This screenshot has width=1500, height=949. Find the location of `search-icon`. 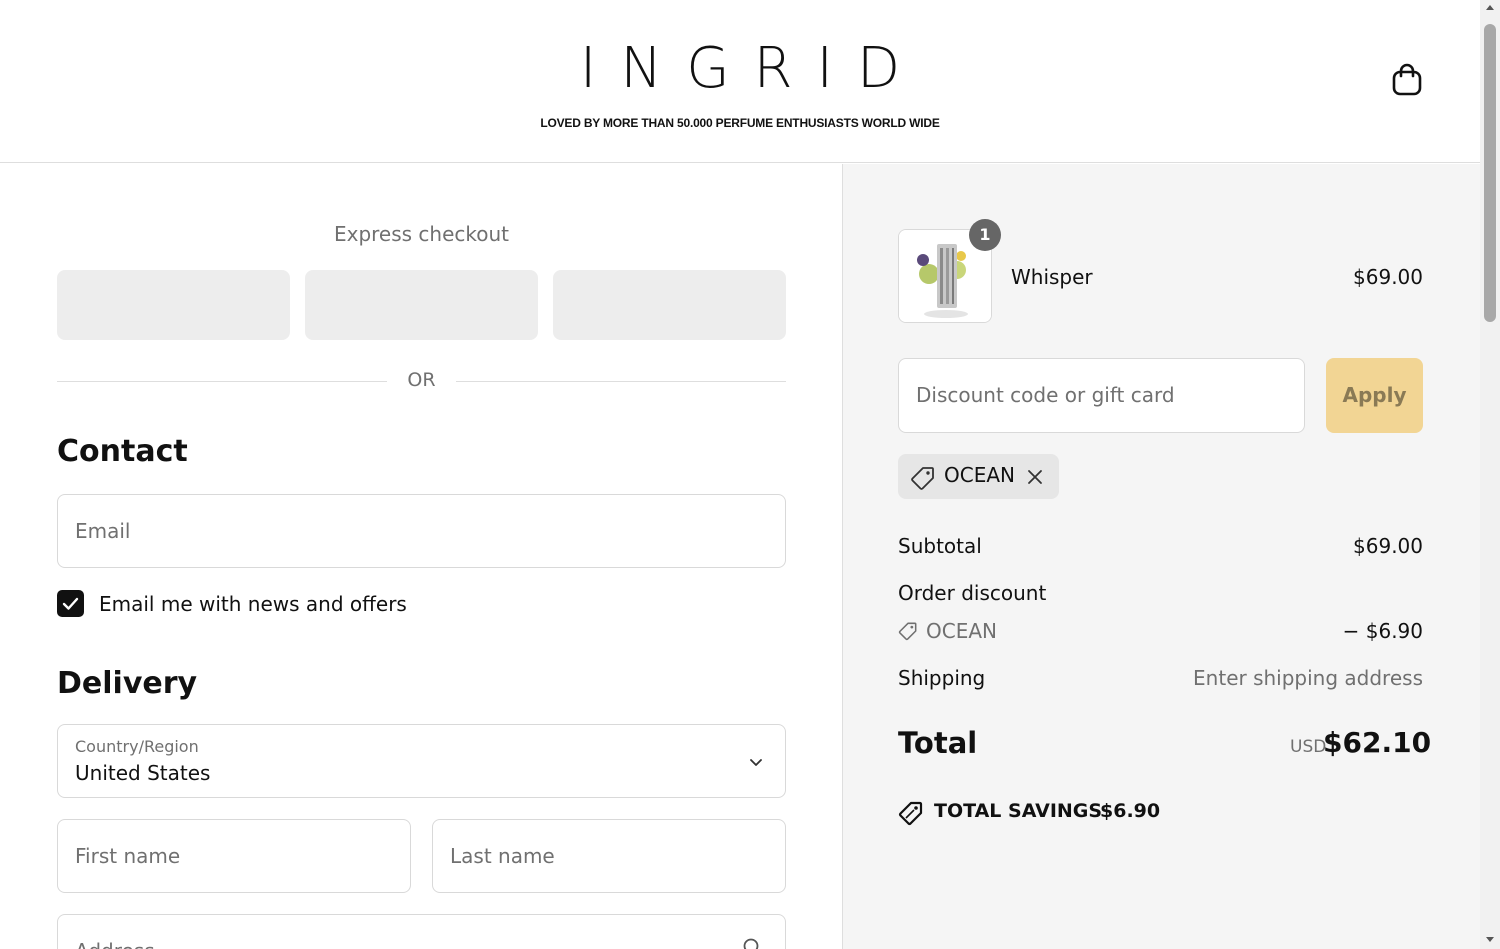

search-icon is located at coordinates (751, 943).